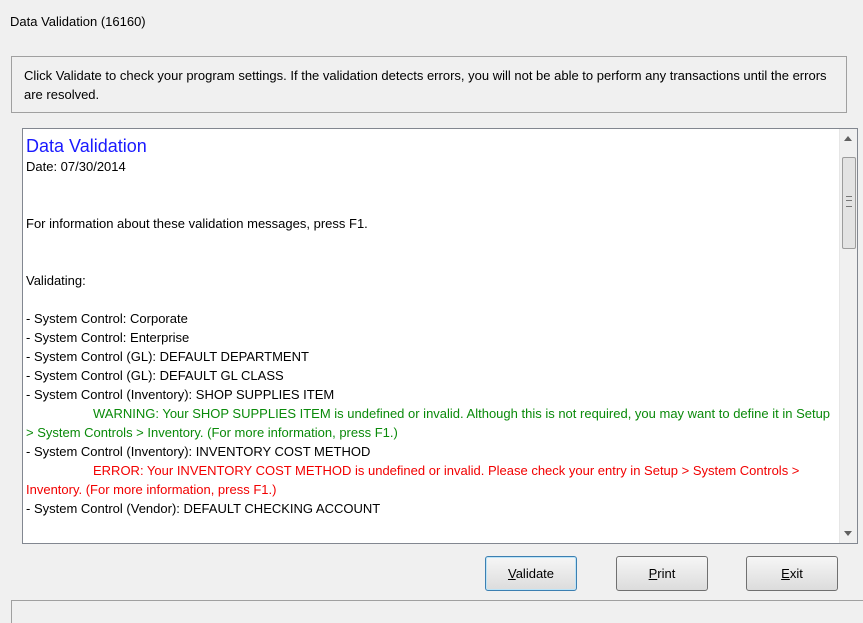 The width and height of the screenshot is (863, 623). Describe the element at coordinates (796, 573) in the screenshot. I see `exit-label: xit` at that location.